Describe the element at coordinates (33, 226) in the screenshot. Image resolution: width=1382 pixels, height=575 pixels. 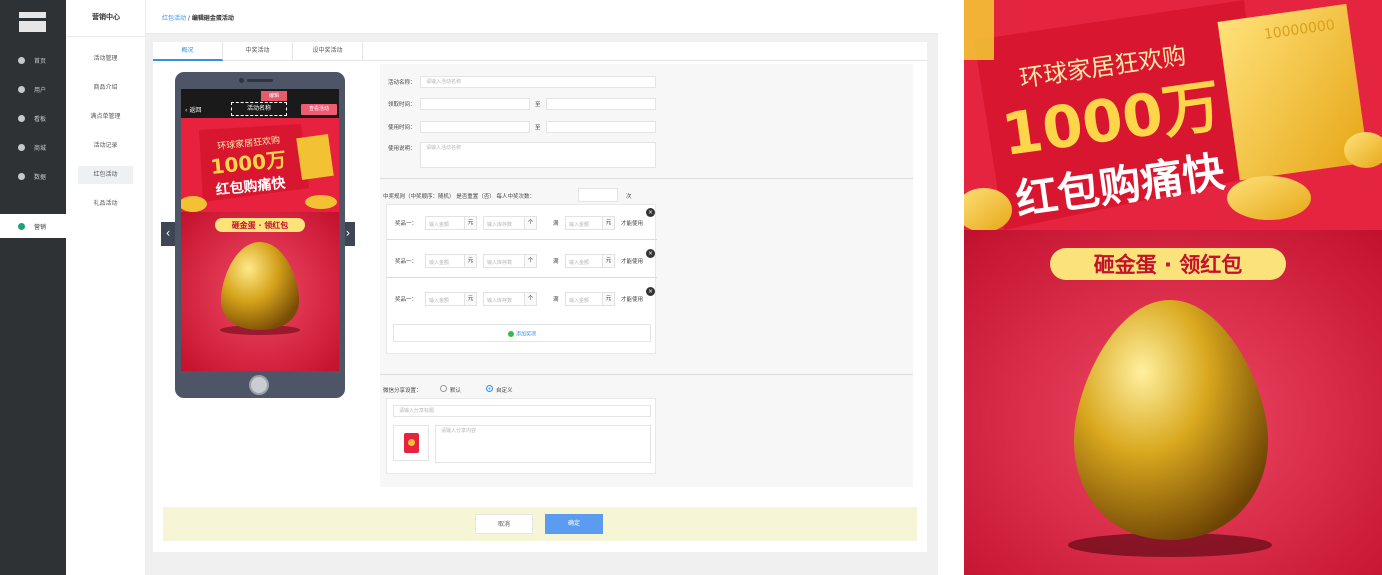
I see `sidebar-item-marketing: 营销` at that location.